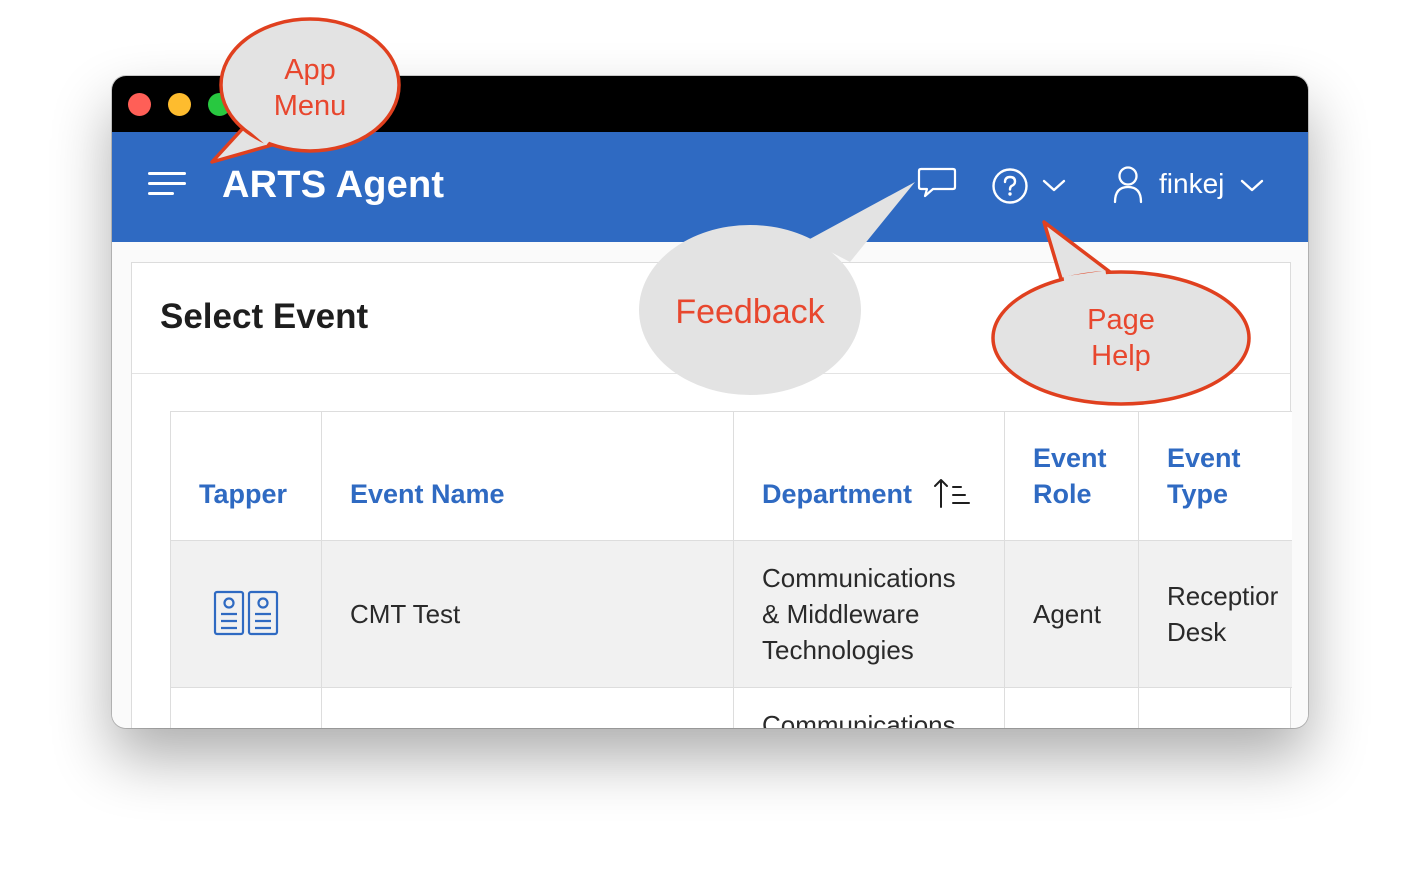  I want to click on page-help-callout-label: Page Help, so click(1121, 338).